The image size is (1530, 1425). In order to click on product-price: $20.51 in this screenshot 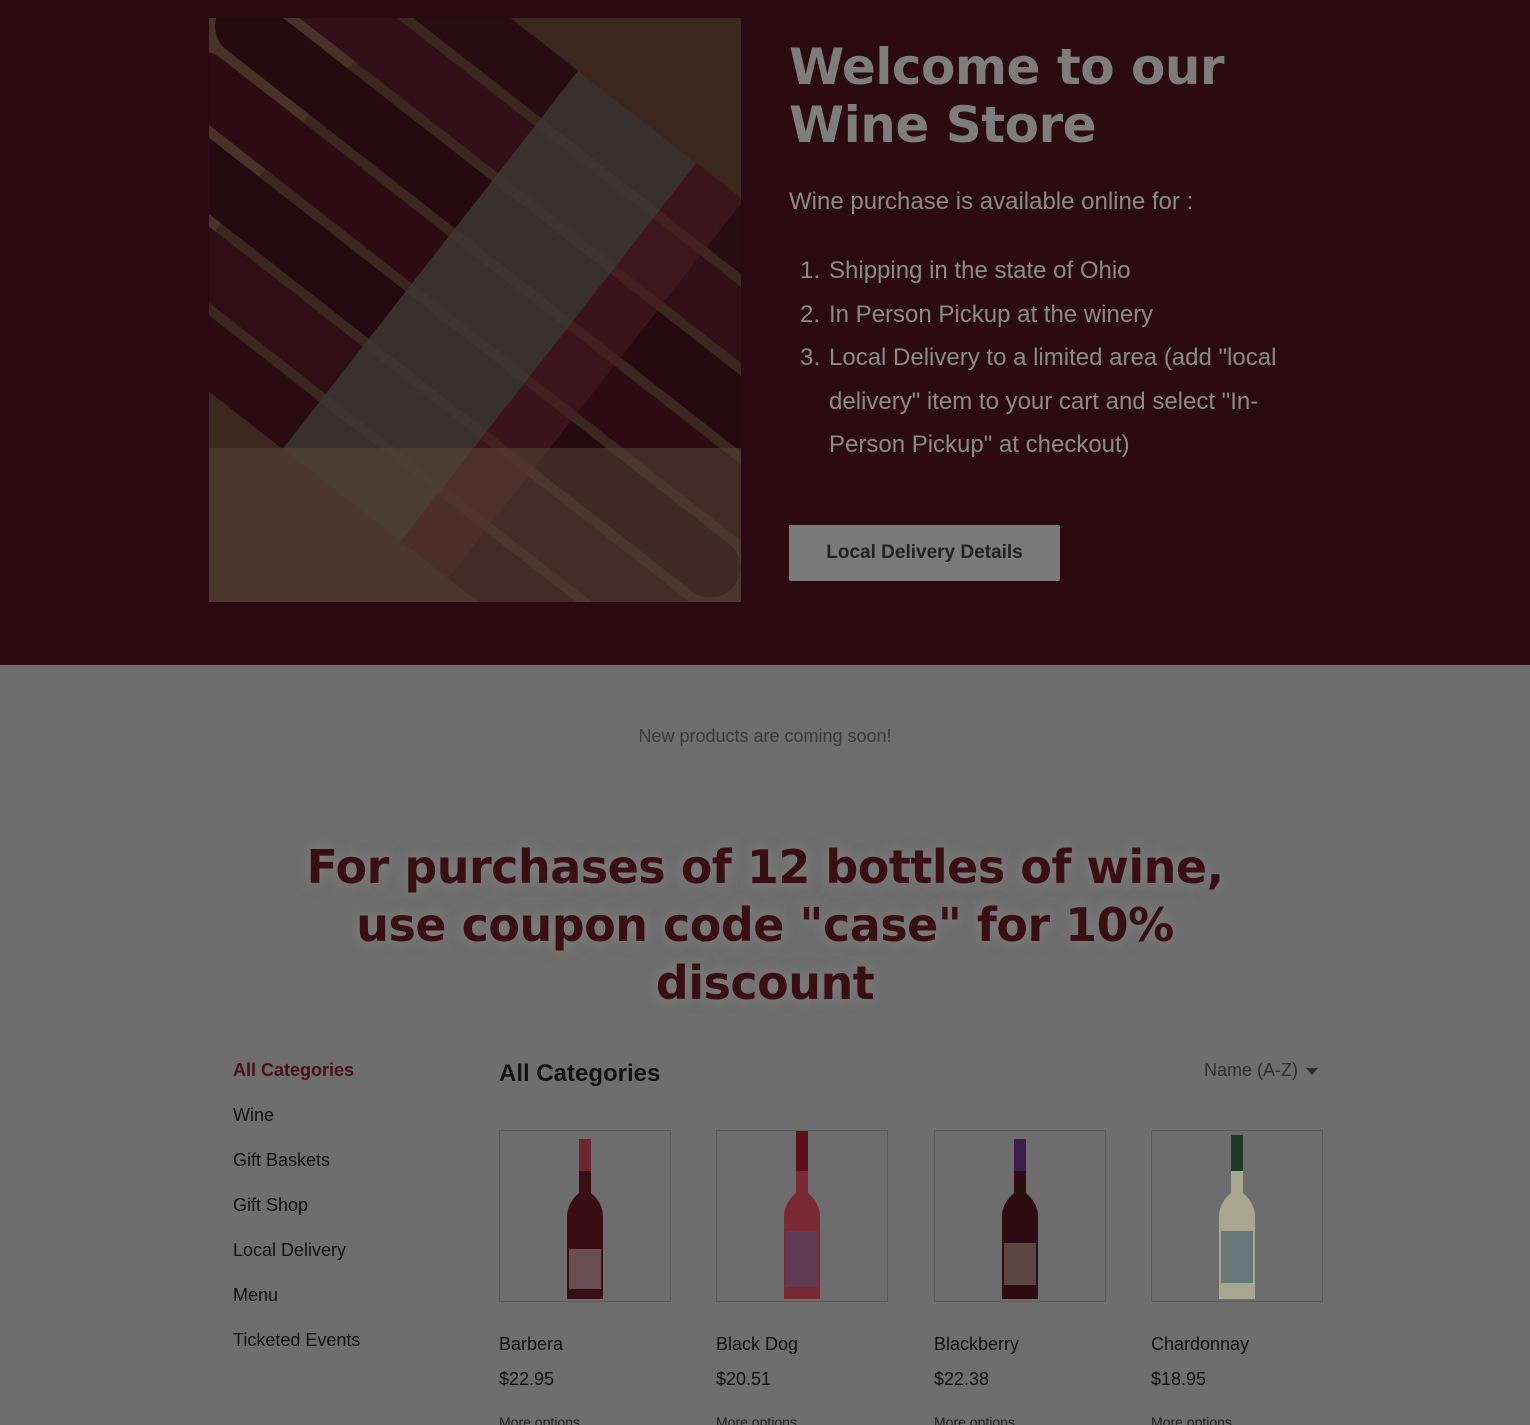, I will do `click(744, 1379)`.